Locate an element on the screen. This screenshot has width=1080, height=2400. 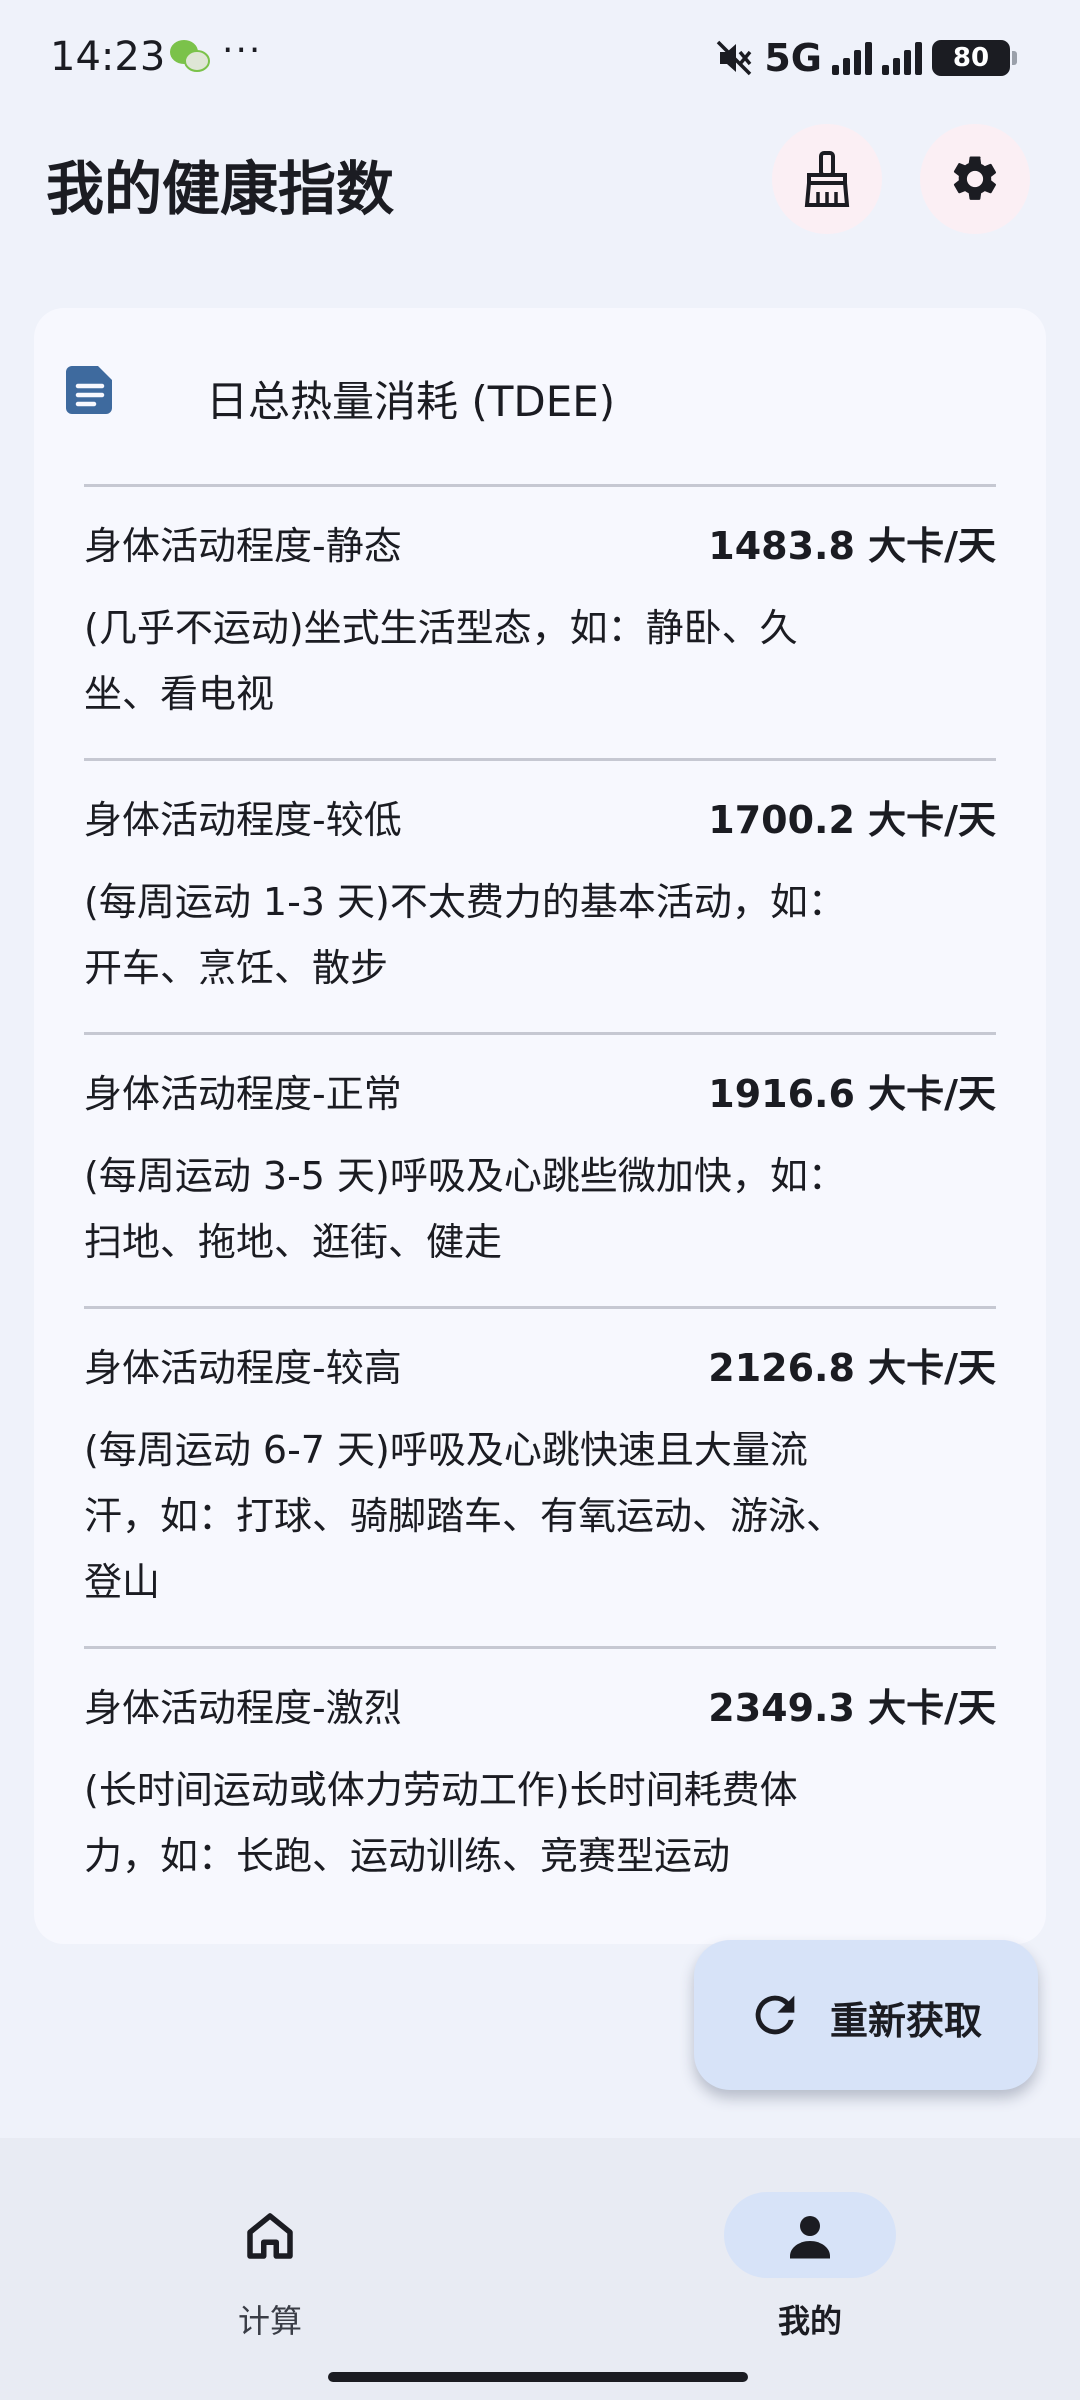
battery-icon: 80 is located at coordinates (974, 58).